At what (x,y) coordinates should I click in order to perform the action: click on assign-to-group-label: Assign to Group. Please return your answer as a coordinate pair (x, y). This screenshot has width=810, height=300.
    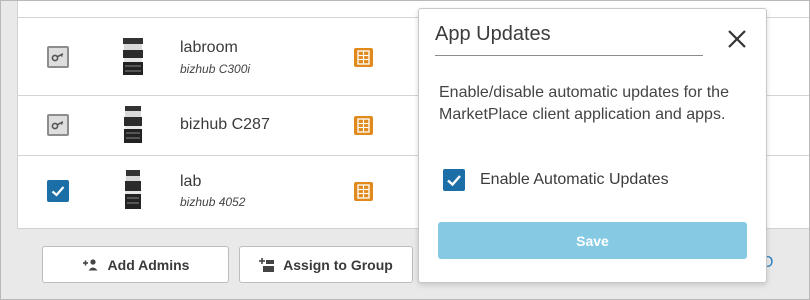
    Looking at the image, I should click on (338, 264).